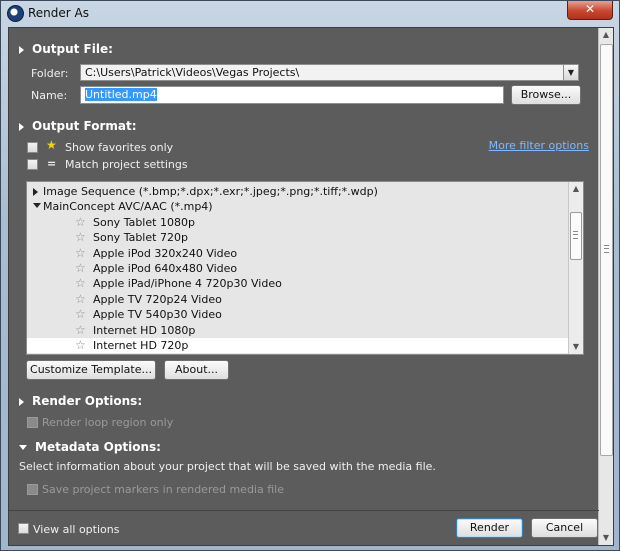  Describe the element at coordinates (297, 206) in the screenshot. I see `template-row: MainConcept AVC/AAC (*.mp4)` at that location.